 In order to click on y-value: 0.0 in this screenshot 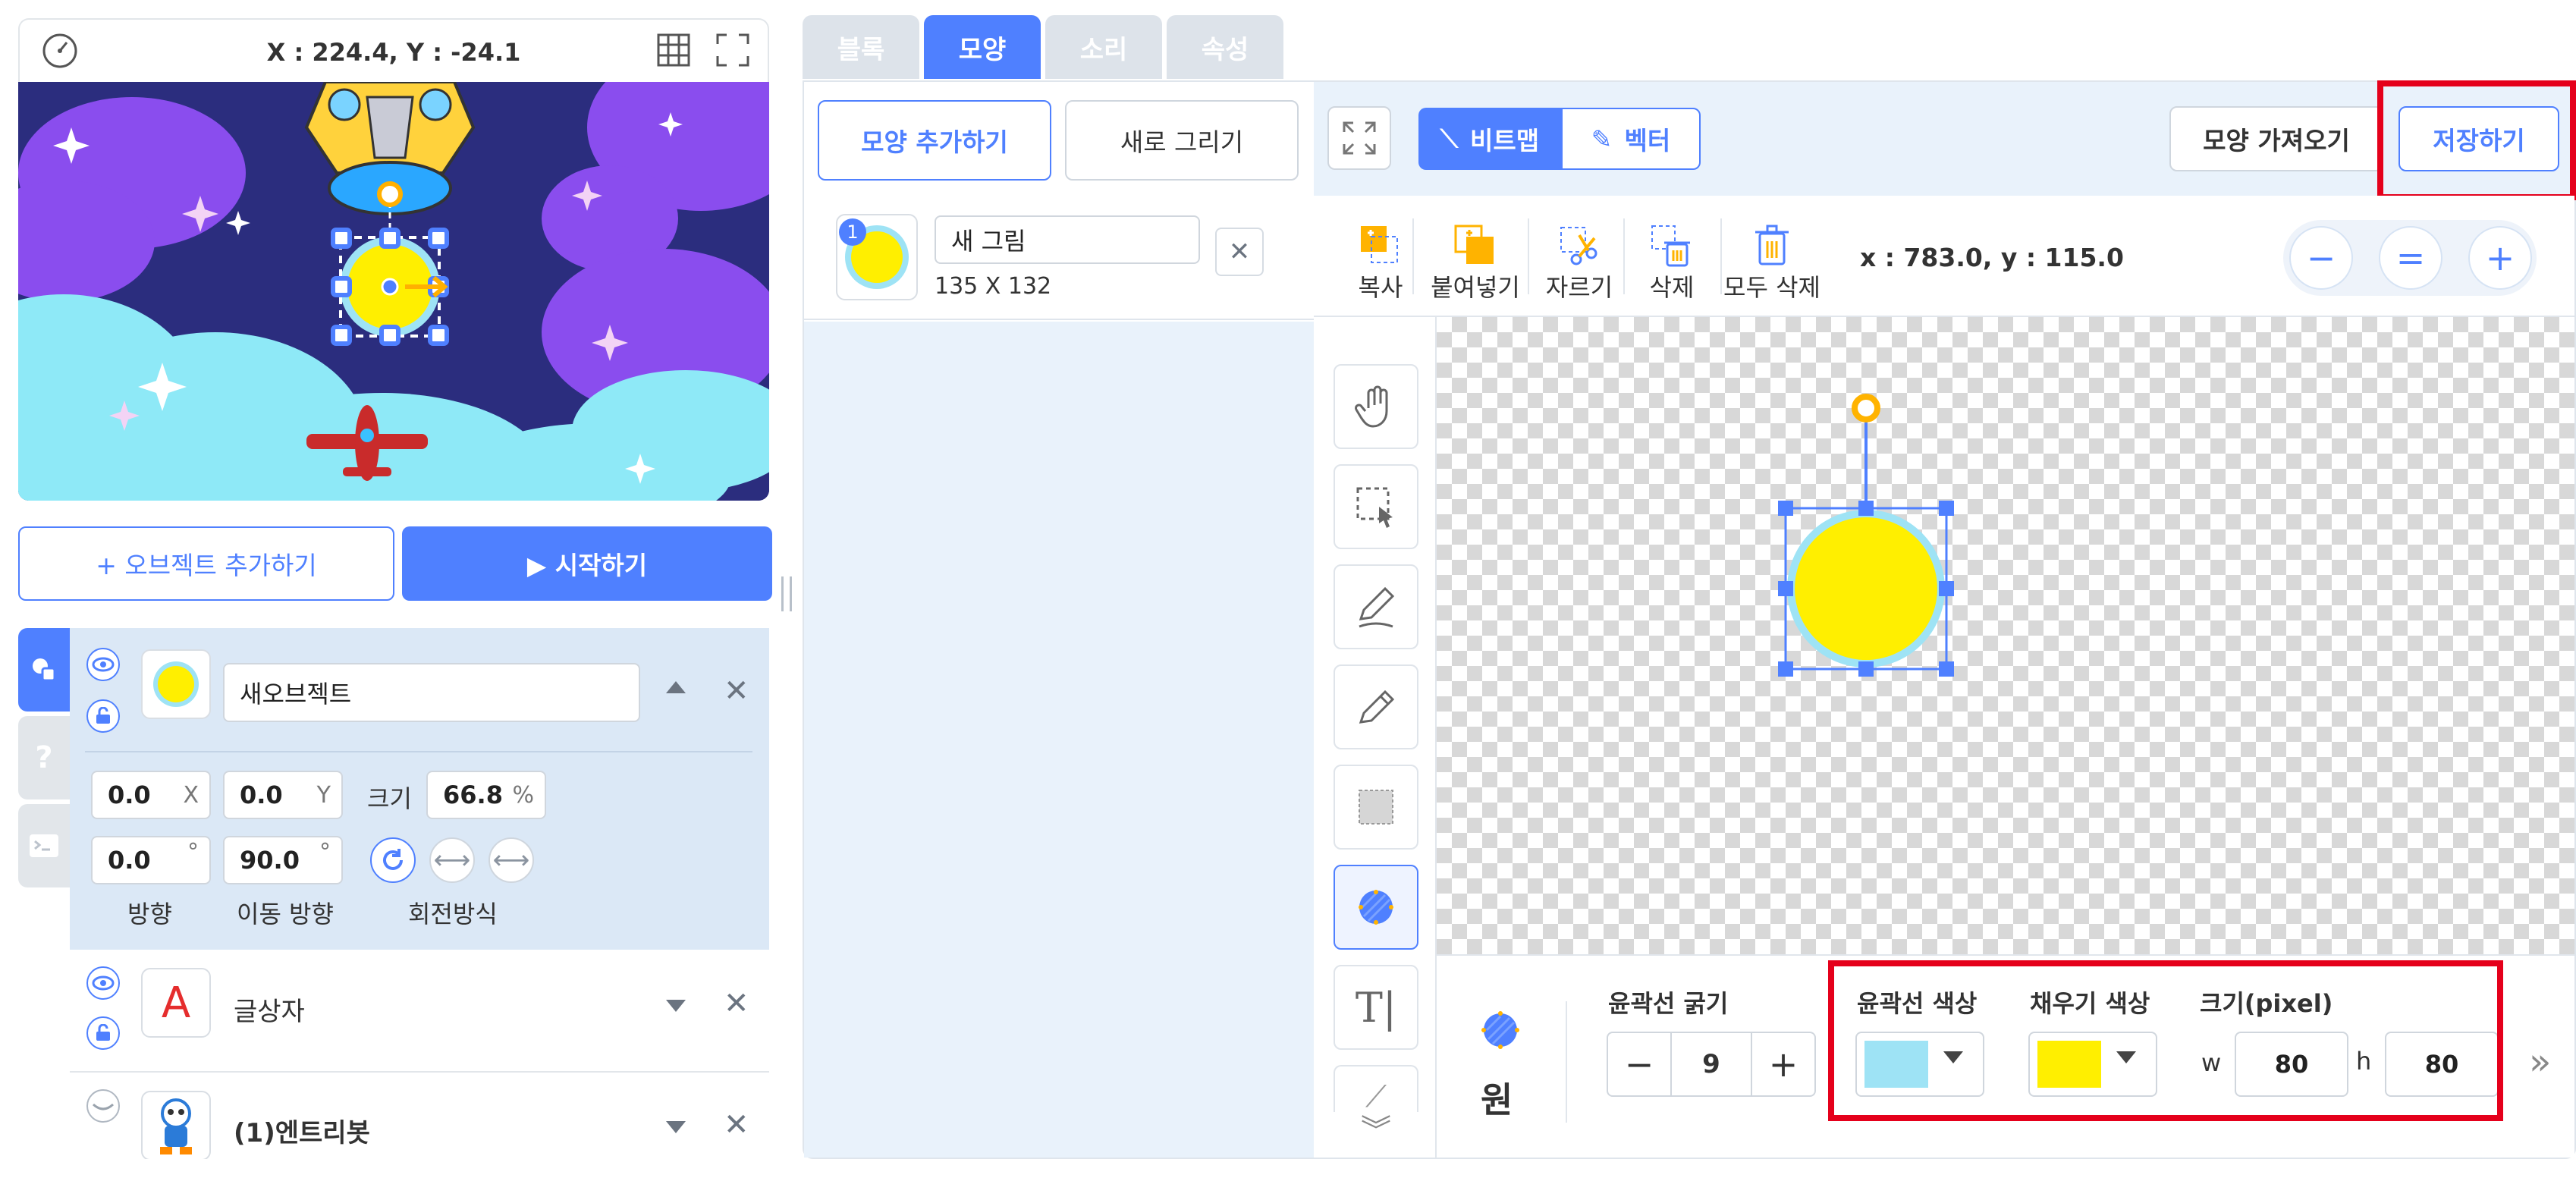, I will do `click(261, 795)`.